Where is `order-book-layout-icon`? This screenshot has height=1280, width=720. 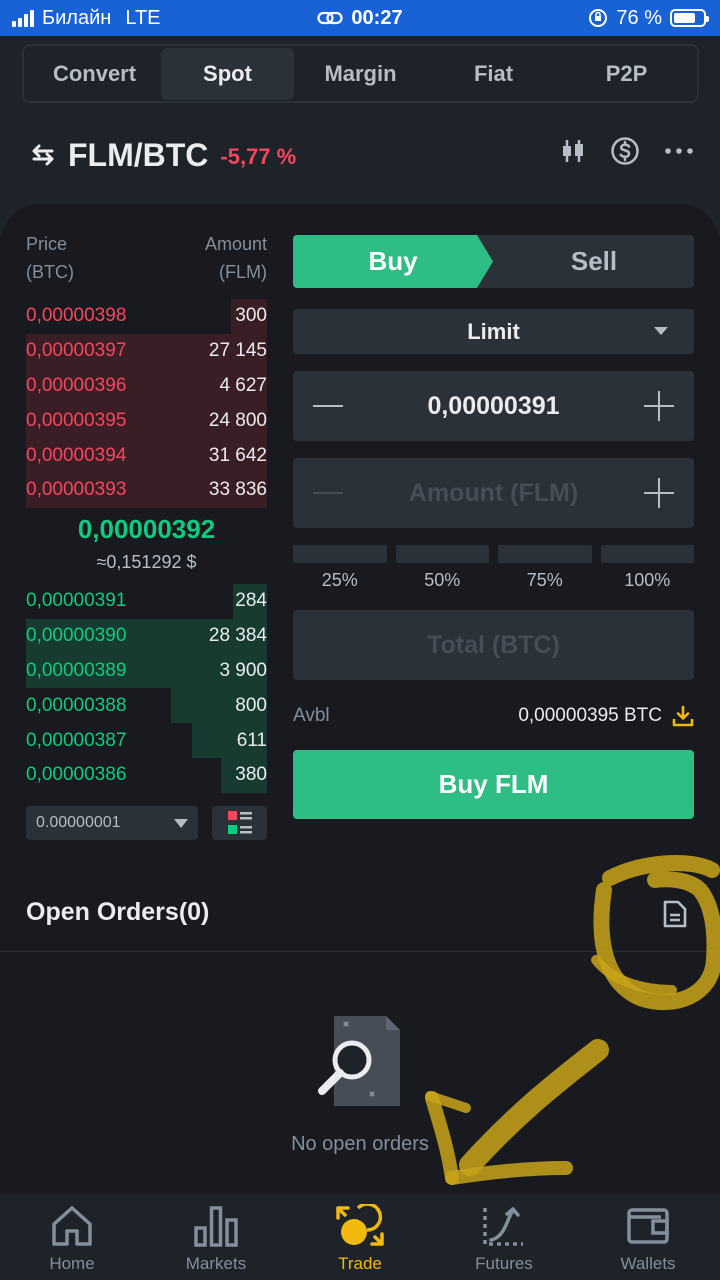 order-book-layout-icon is located at coordinates (239, 822).